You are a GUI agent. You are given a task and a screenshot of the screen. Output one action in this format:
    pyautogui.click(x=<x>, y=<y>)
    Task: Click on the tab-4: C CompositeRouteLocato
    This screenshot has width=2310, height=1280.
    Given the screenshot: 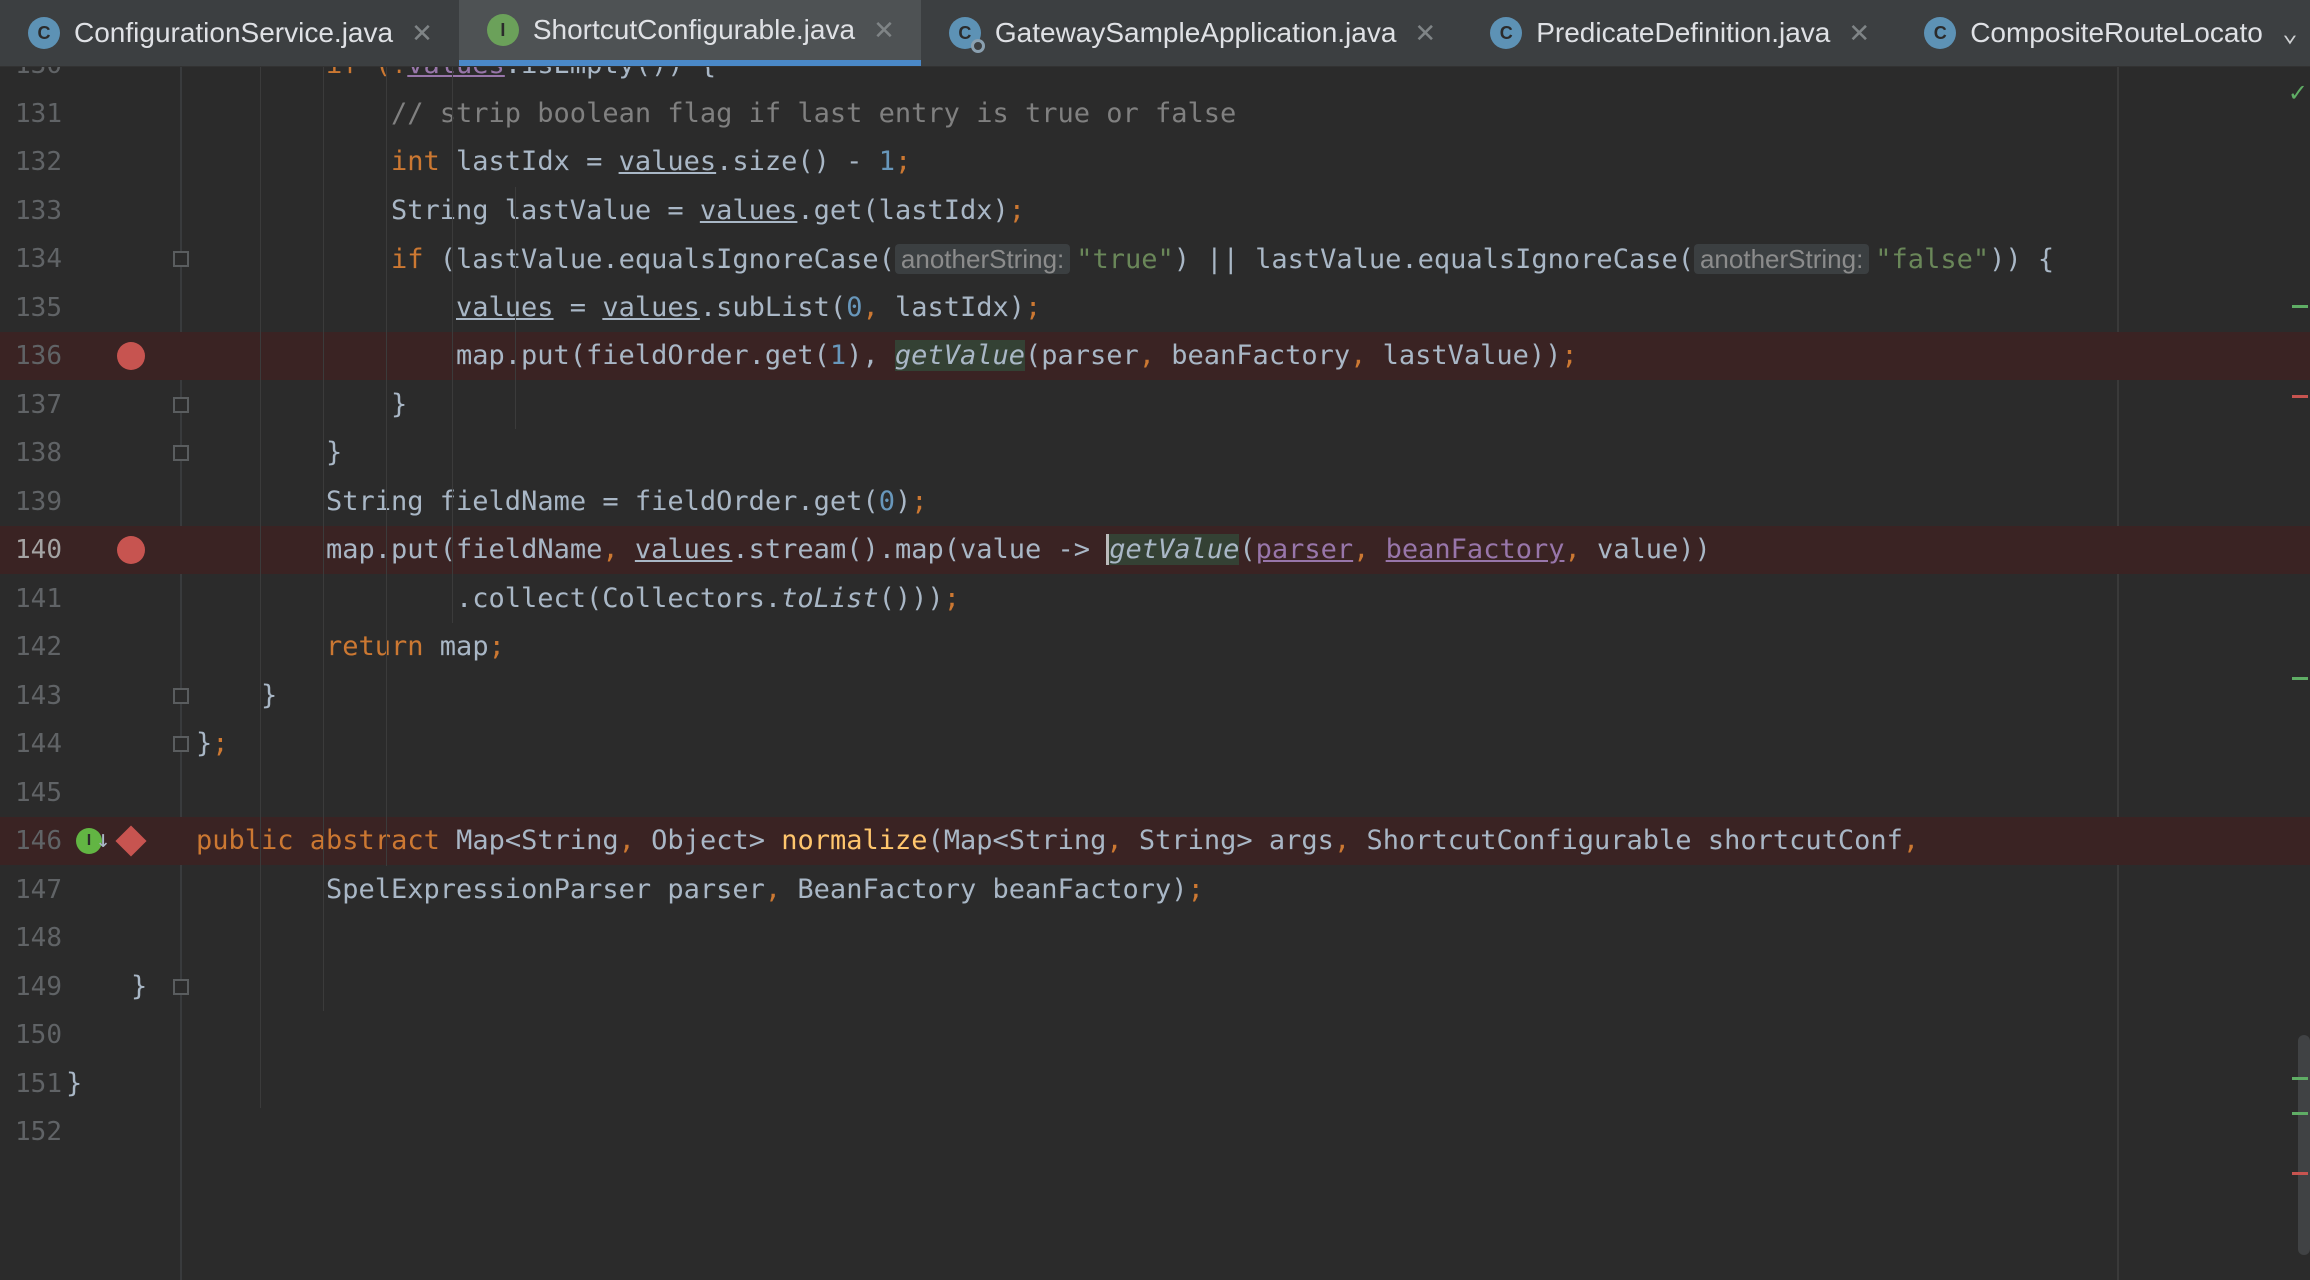 What is the action you would take?
    pyautogui.click(x=2092, y=33)
    